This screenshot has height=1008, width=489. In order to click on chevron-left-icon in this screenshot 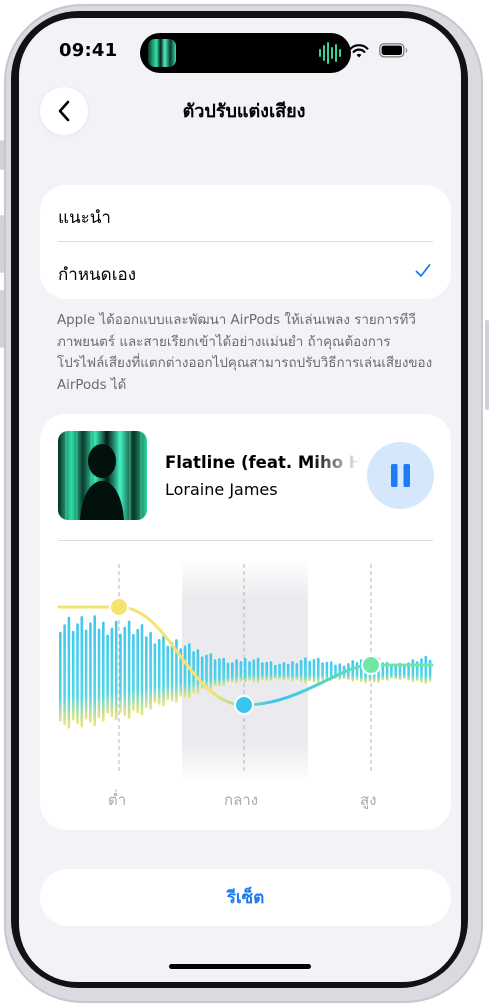, I will do `click(64, 111)`.